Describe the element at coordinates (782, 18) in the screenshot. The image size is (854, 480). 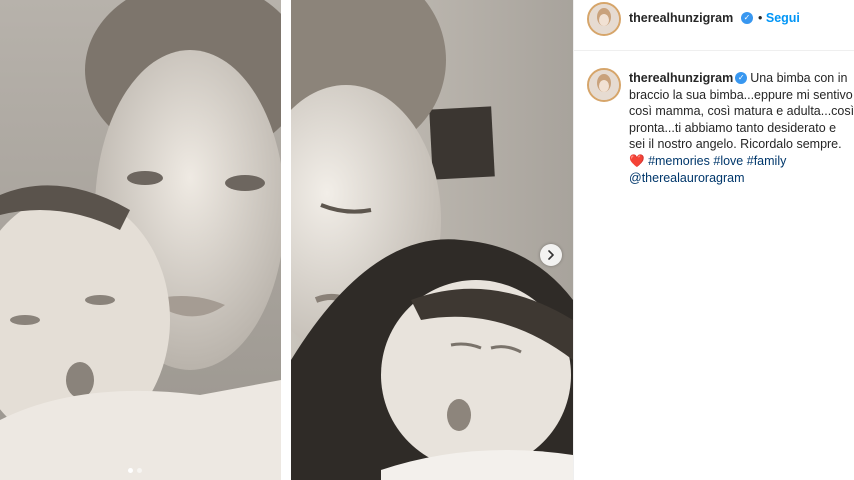
I see `follow-label: Segui` at that location.